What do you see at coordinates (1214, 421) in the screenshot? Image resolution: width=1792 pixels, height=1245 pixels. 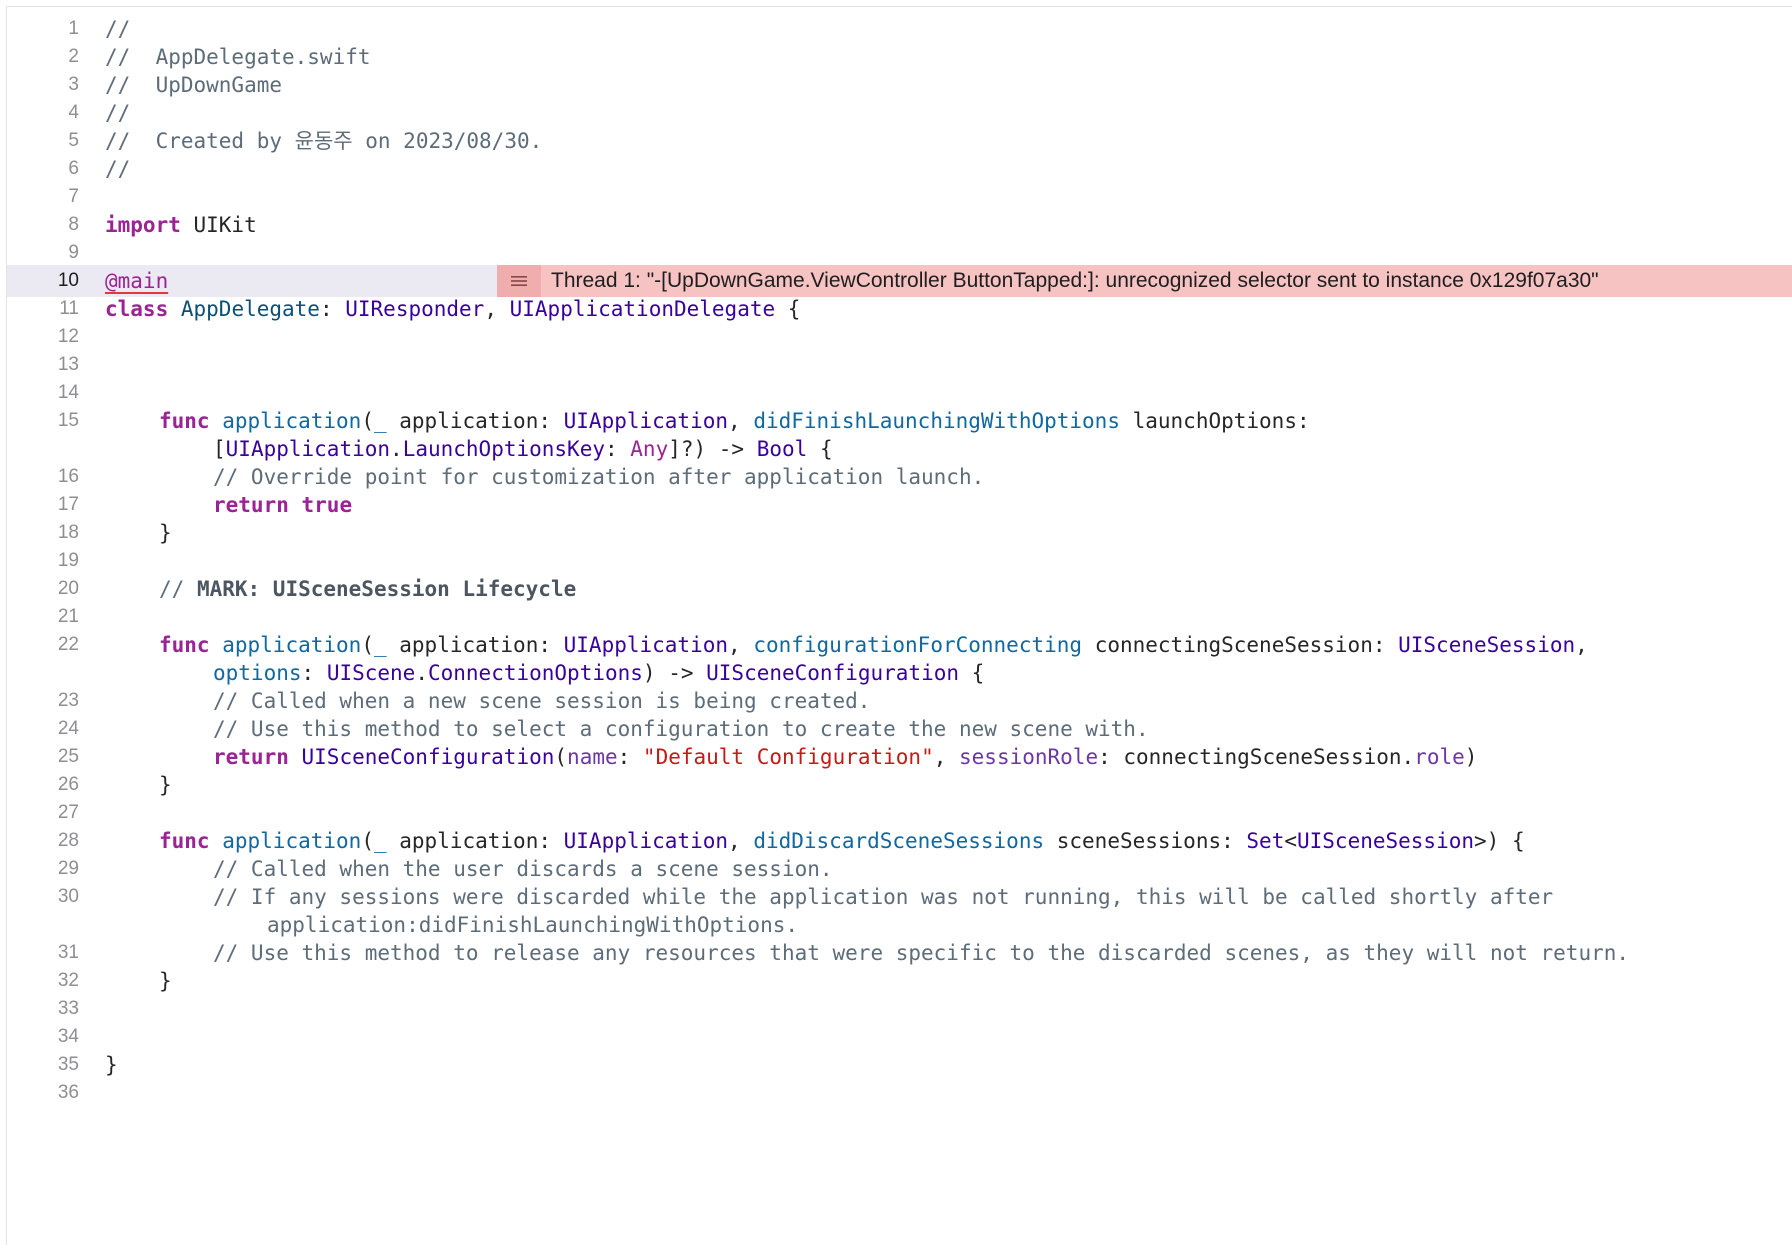 I see `code-token: launchOptions:` at bounding box center [1214, 421].